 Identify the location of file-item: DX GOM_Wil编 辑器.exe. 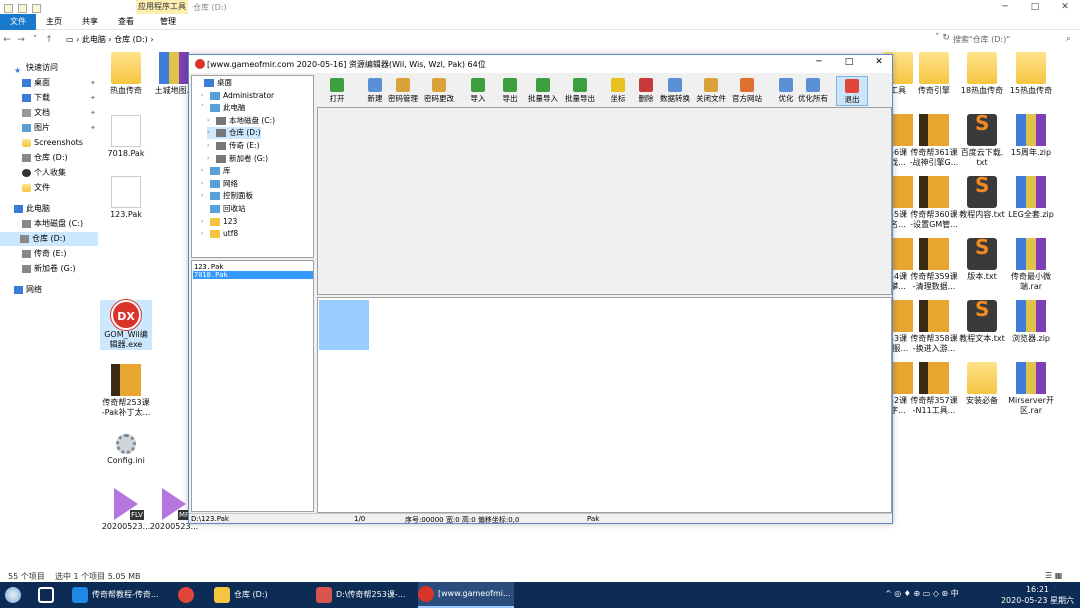
(126, 325).